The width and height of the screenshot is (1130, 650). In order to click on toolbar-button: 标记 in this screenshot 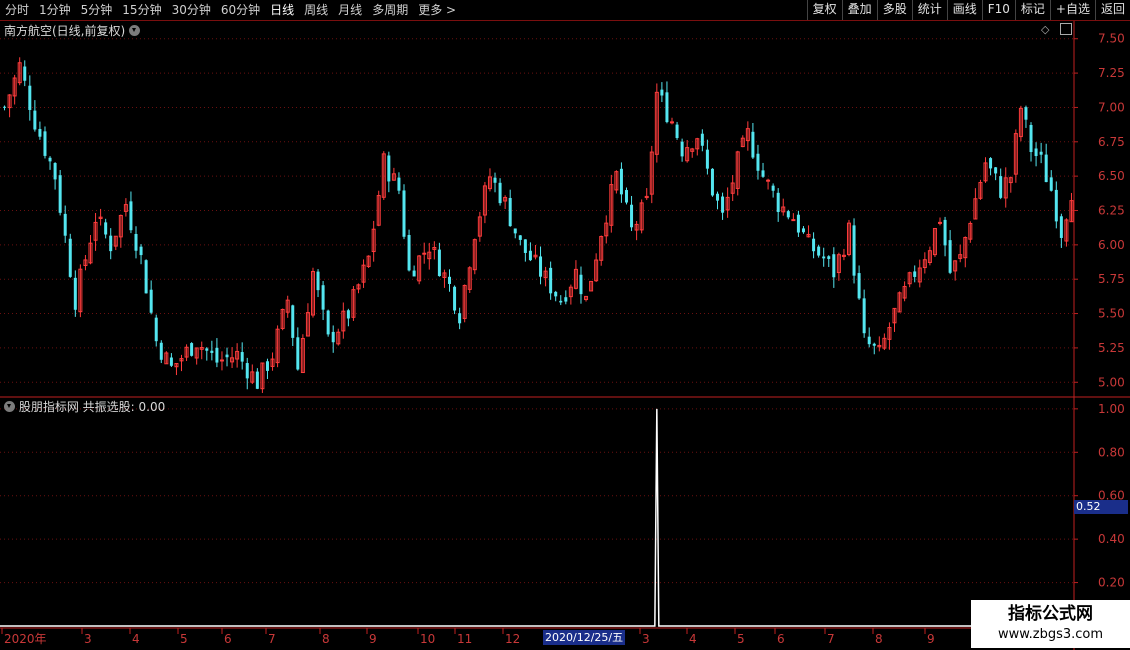, I will do `click(1032, 10)`.